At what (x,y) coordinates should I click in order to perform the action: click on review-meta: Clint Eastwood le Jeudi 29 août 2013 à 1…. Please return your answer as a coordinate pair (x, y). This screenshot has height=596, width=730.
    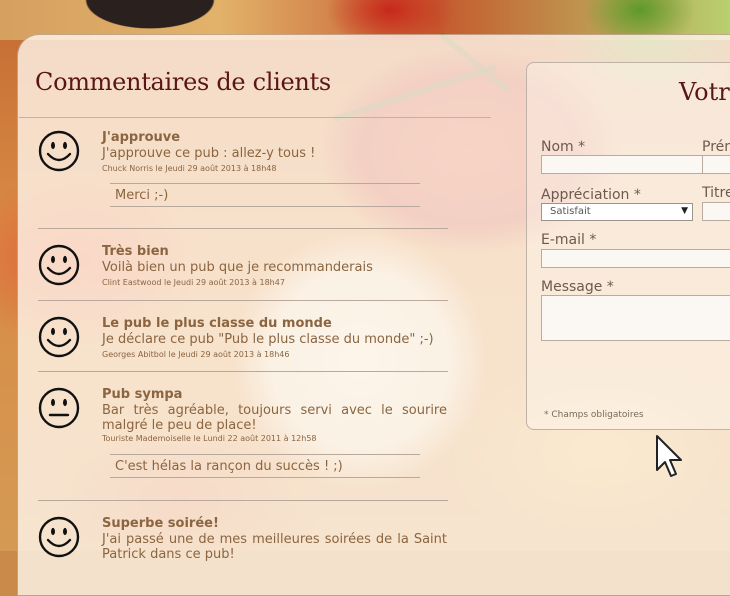
    Looking at the image, I should click on (193, 282).